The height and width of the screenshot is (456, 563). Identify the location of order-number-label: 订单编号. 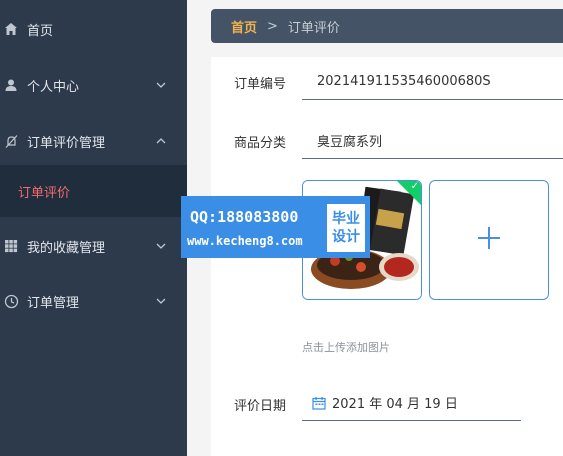
(260, 84).